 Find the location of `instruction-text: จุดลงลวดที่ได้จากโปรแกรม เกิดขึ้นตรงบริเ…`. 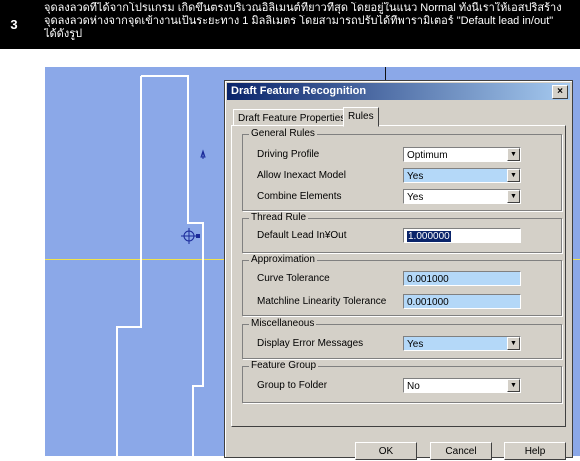

instruction-text: จุดลงลวดที่ได้จากโปรแกรม เกิดขึ้นตรงบริเ… is located at coordinates (311, 21).